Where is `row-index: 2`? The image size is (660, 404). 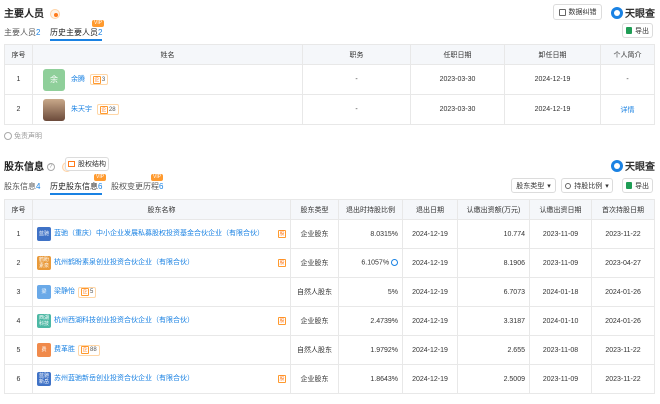
row-index: 2 is located at coordinates (18, 263).